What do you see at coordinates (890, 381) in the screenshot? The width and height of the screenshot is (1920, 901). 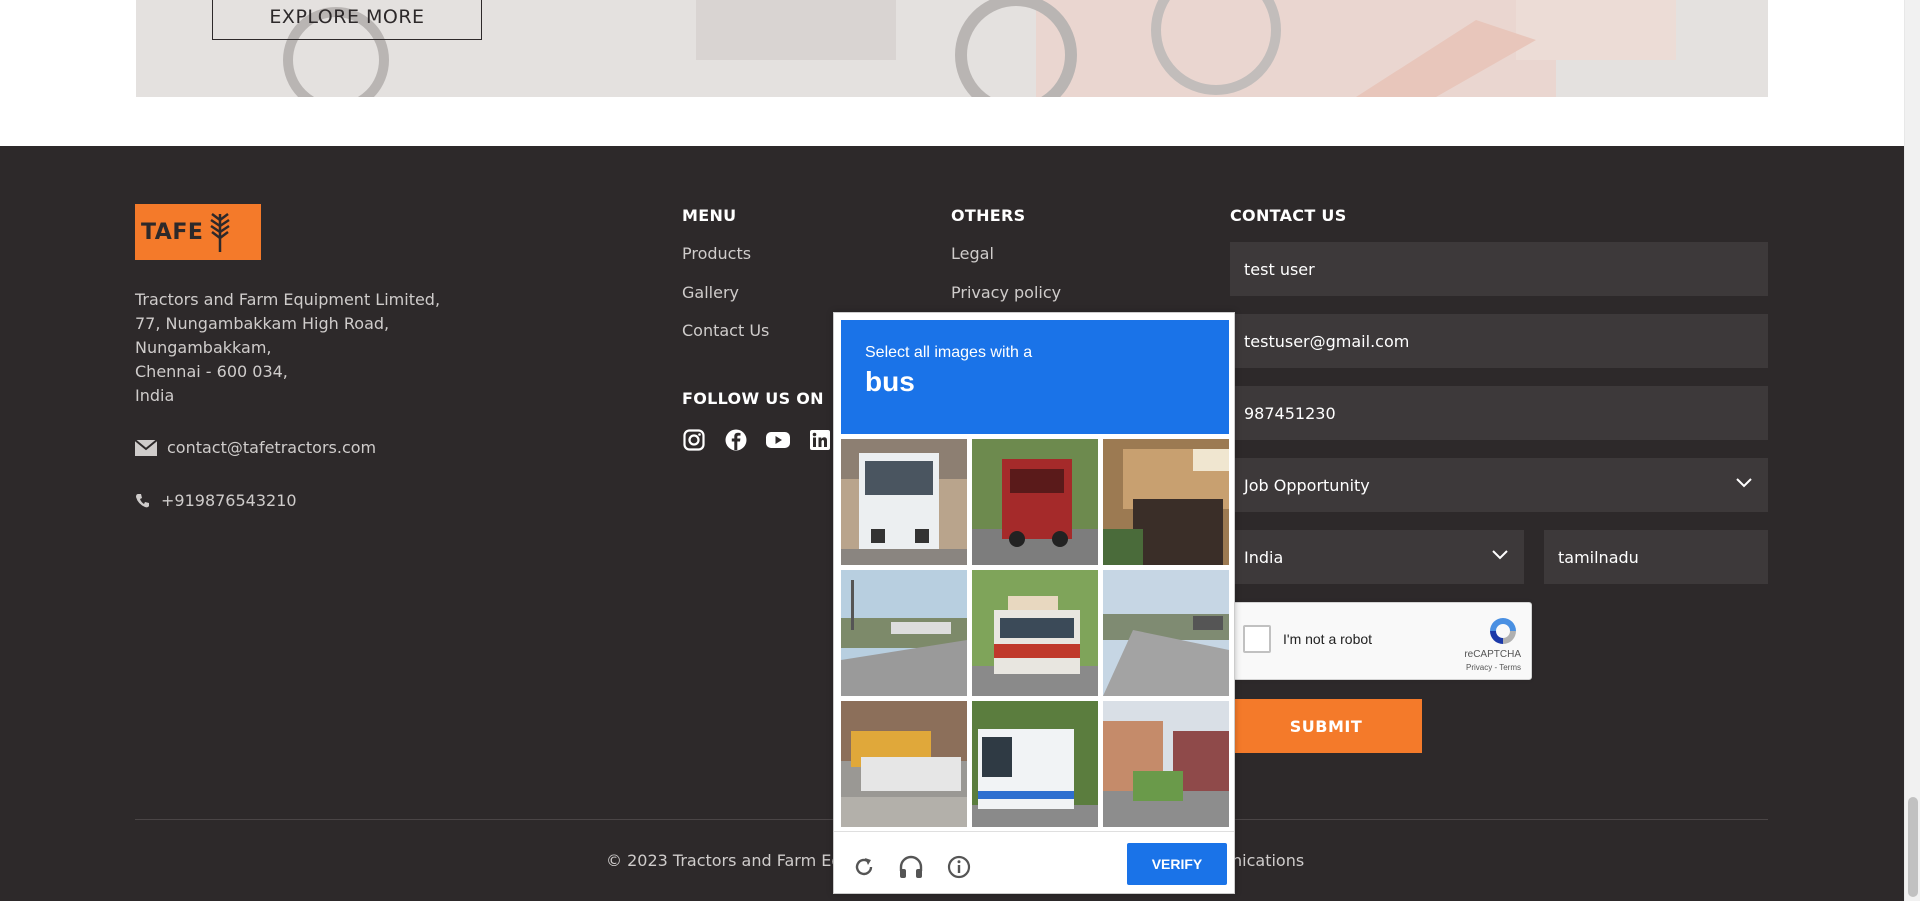 I see `captcha-target: bus` at bounding box center [890, 381].